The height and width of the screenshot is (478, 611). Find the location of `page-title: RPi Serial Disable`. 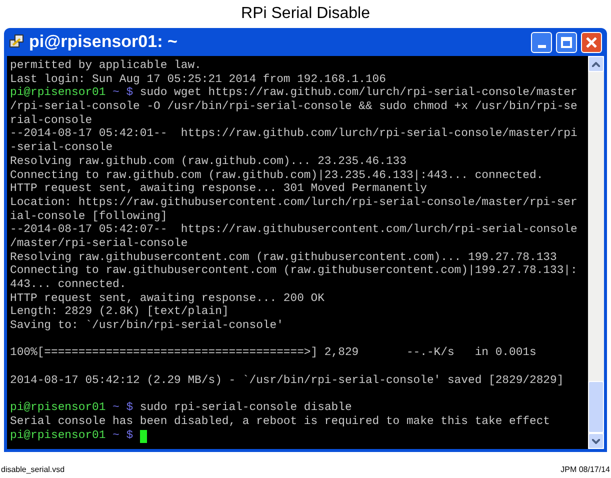

page-title: RPi Serial Disable is located at coordinates (305, 14).